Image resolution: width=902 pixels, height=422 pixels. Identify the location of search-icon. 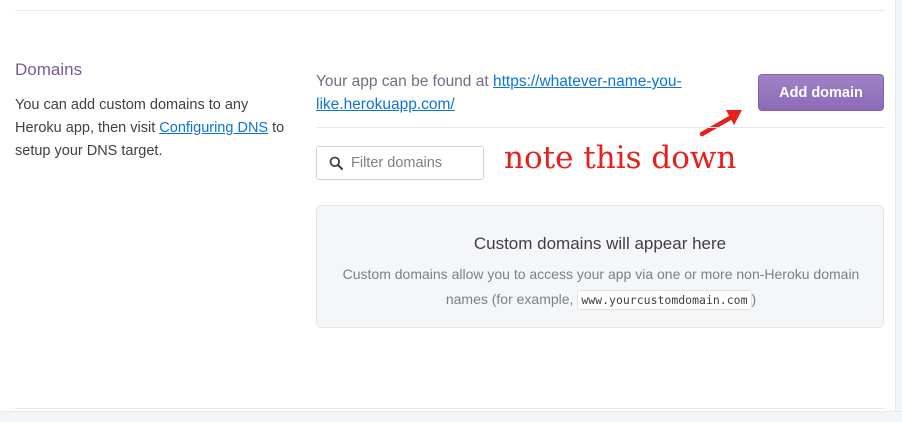
(336, 163).